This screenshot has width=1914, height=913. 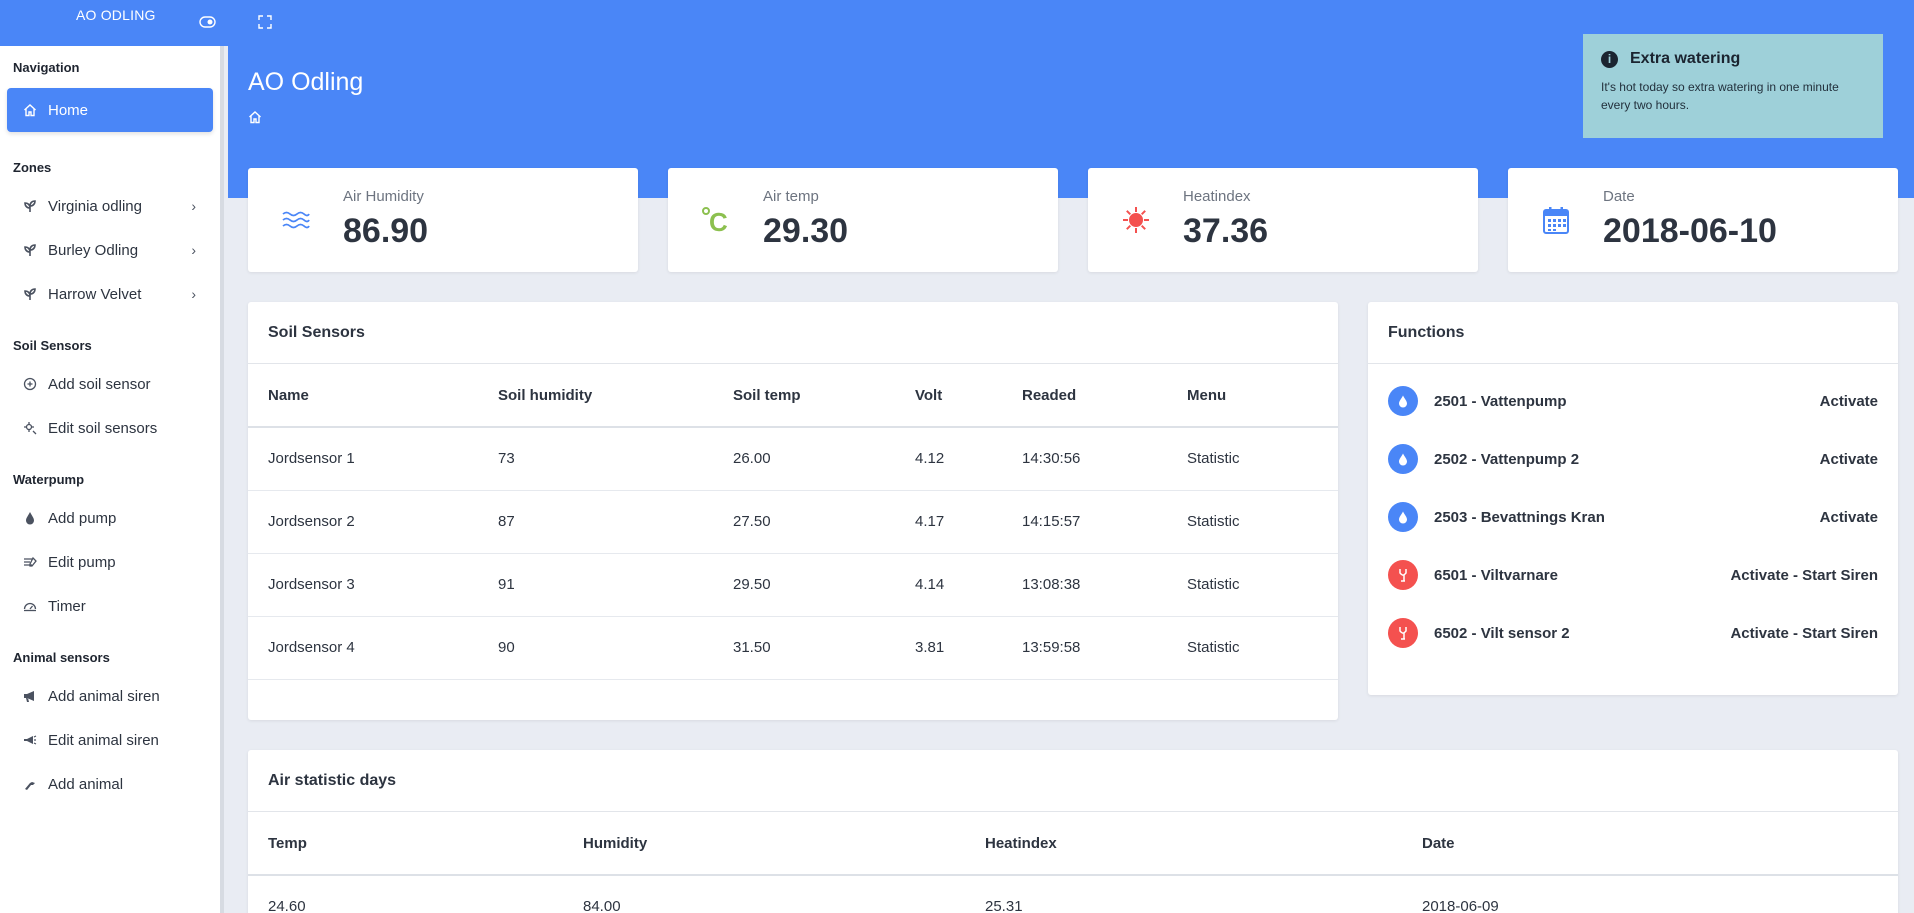 I want to click on deer-icon, so click(x=1403, y=575).